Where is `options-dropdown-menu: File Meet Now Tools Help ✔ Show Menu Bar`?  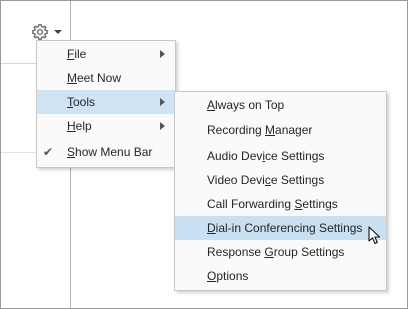
options-dropdown-menu: File Meet Now Tools Help ✔ Show Menu Bar is located at coordinates (106, 104).